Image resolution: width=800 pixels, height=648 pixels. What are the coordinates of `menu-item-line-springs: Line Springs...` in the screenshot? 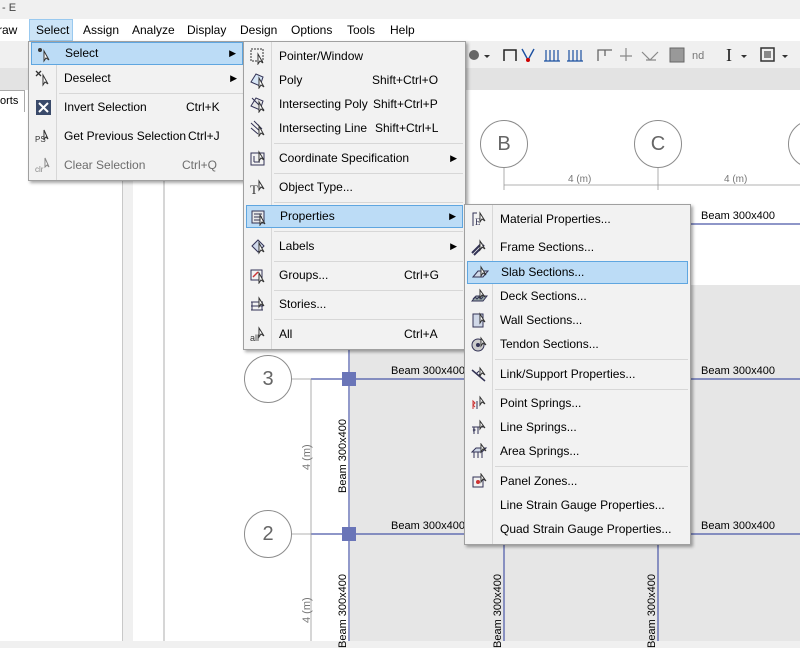 It's located at (577, 427).